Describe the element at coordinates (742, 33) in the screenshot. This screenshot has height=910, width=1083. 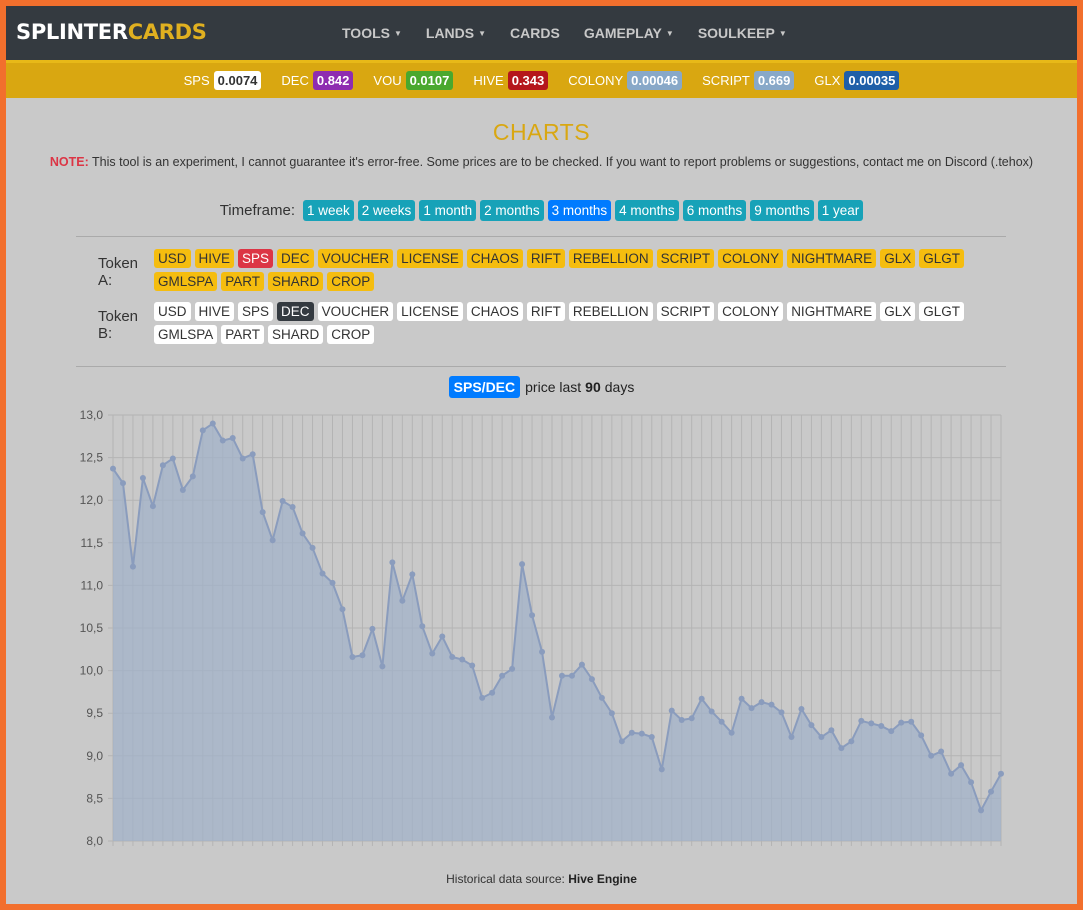
I see `nav-soulkeep: SOULKEEP ▼` at that location.